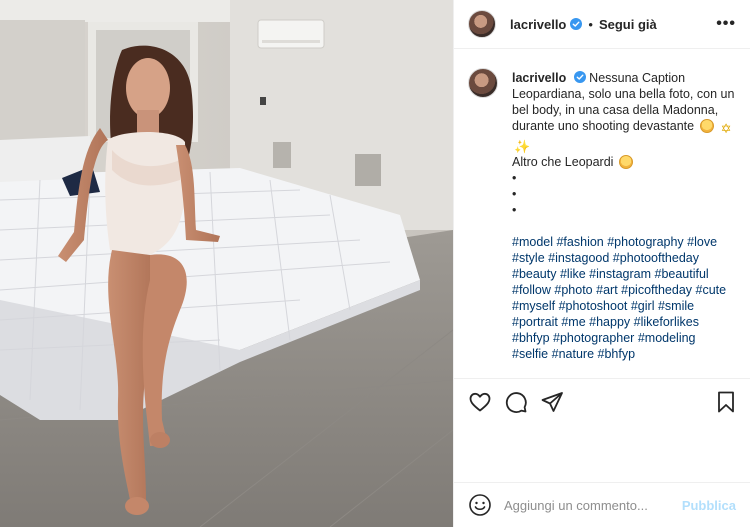 The width and height of the screenshot is (750, 527). I want to click on caption-bullets: • • •, so click(623, 194).